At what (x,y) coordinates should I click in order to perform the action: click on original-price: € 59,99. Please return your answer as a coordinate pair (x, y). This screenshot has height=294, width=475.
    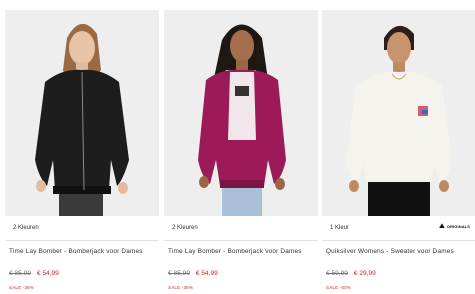
    Looking at the image, I should click on (337, 273).